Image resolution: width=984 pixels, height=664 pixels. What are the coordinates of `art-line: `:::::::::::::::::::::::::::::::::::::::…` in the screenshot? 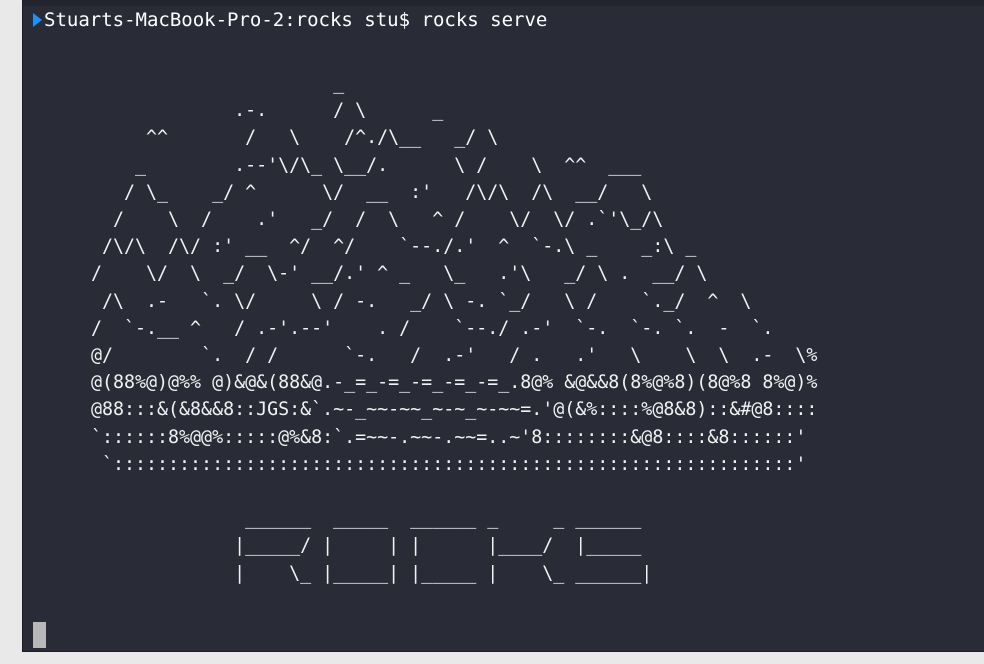 It's located at (449, 464).